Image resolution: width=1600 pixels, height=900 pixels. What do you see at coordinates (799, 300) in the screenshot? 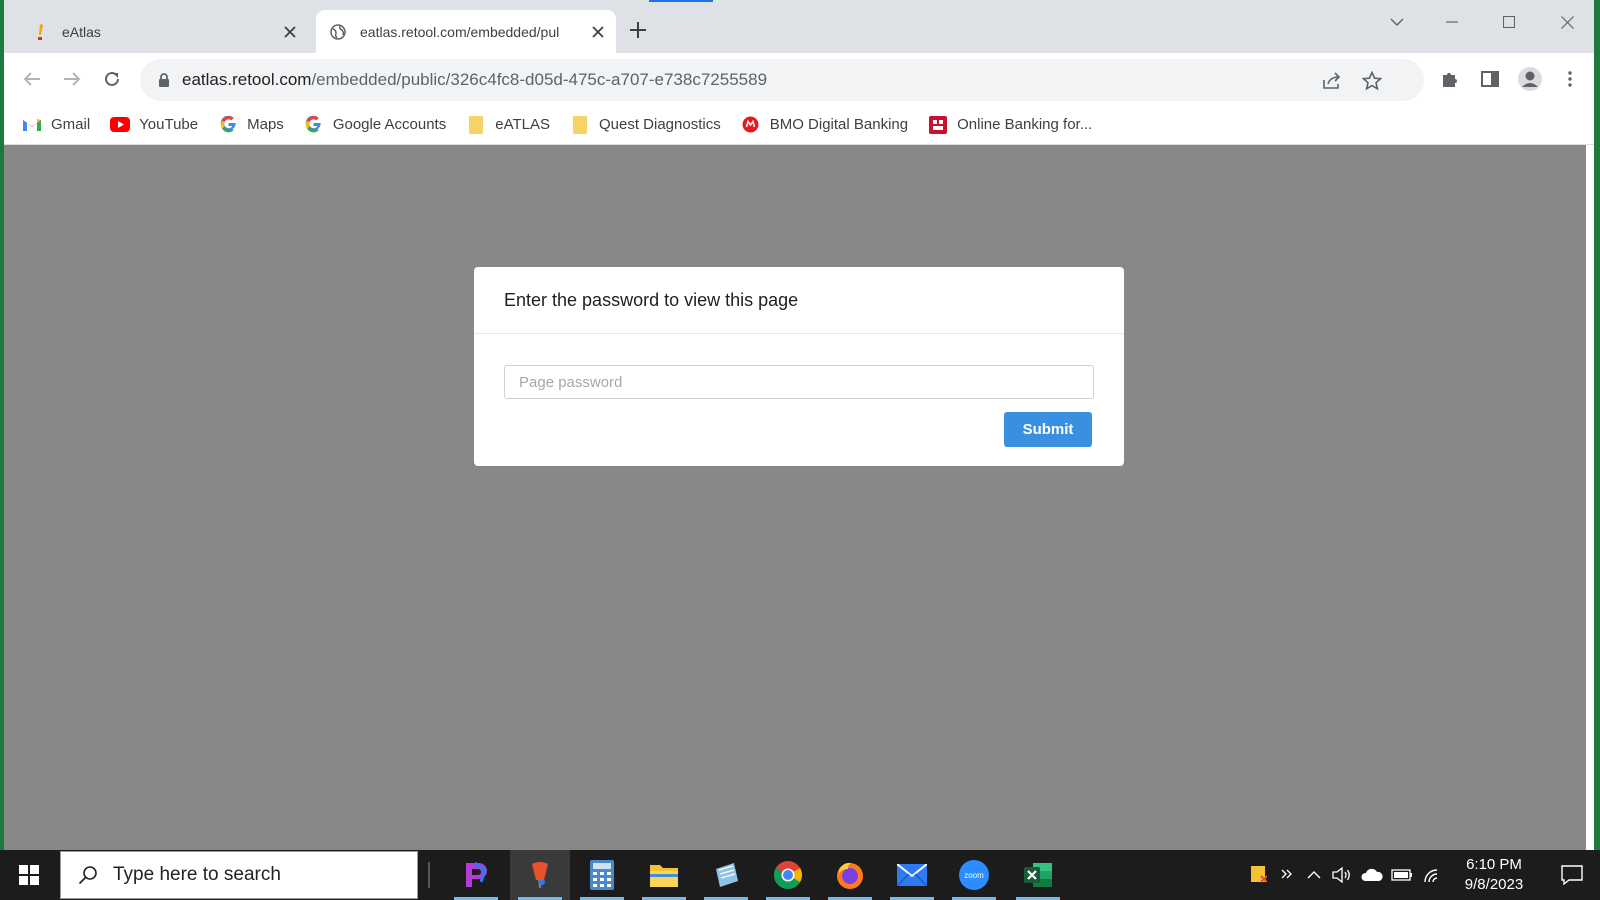
I see `dialog-title: Enter the password to view this page` at bounding box center [799, 300].